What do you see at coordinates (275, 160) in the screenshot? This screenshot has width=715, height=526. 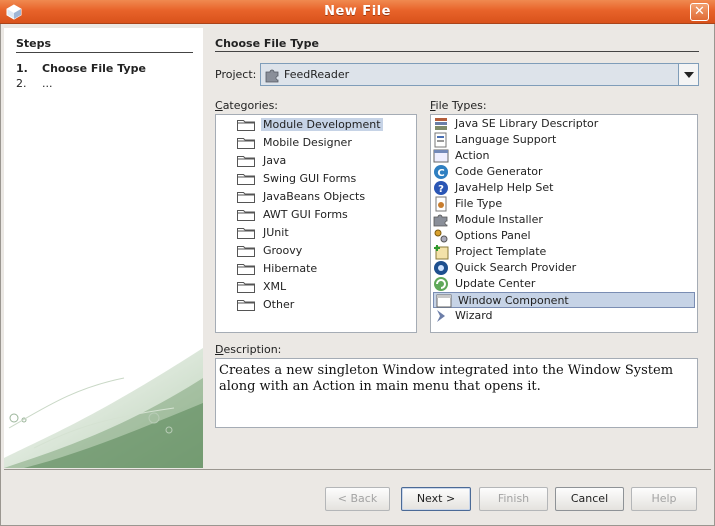 I see `category-label: Java` at bounding box center [275, 160].